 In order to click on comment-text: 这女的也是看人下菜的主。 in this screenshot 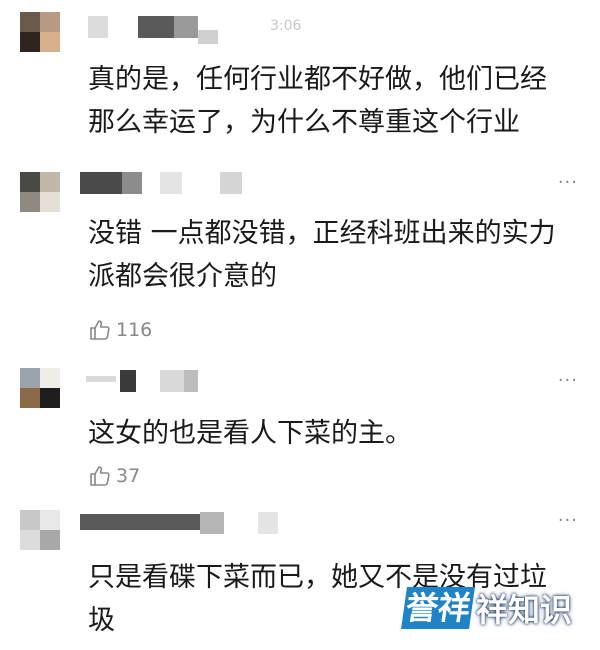, I will do `click(250, 433)`.